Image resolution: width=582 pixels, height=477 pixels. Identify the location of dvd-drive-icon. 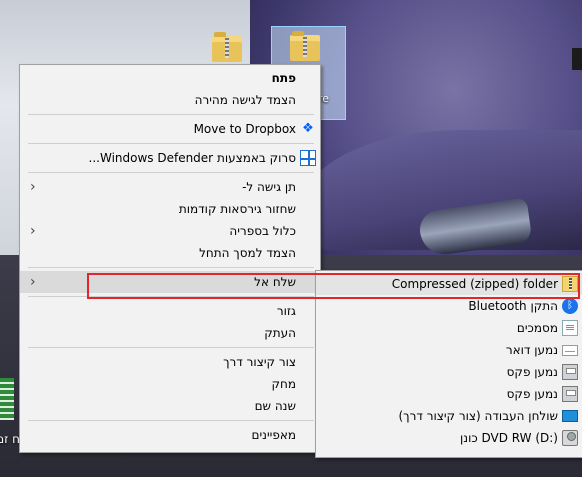
(570, 438).